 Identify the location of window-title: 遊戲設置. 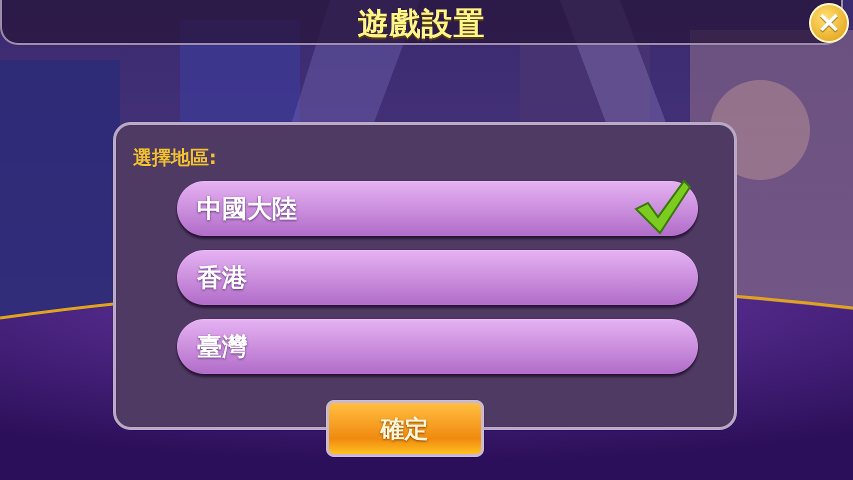
(422, 24).